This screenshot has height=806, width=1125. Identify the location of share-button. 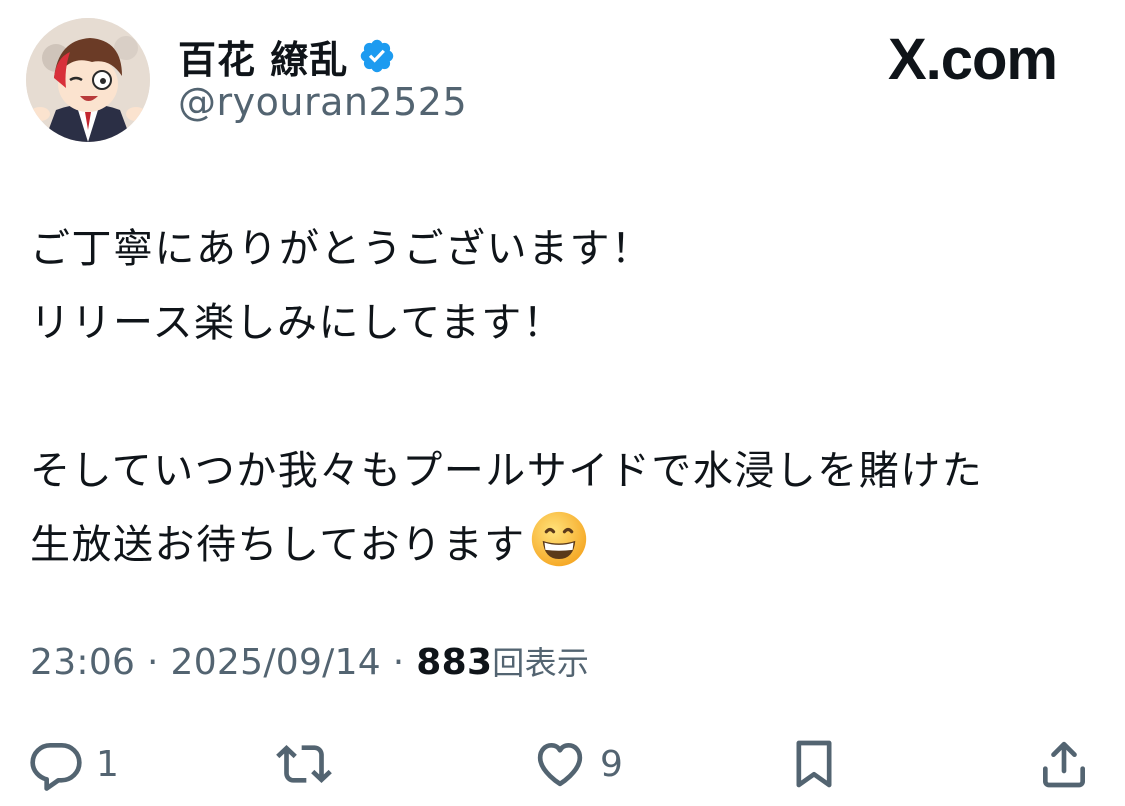
(1064, 764).